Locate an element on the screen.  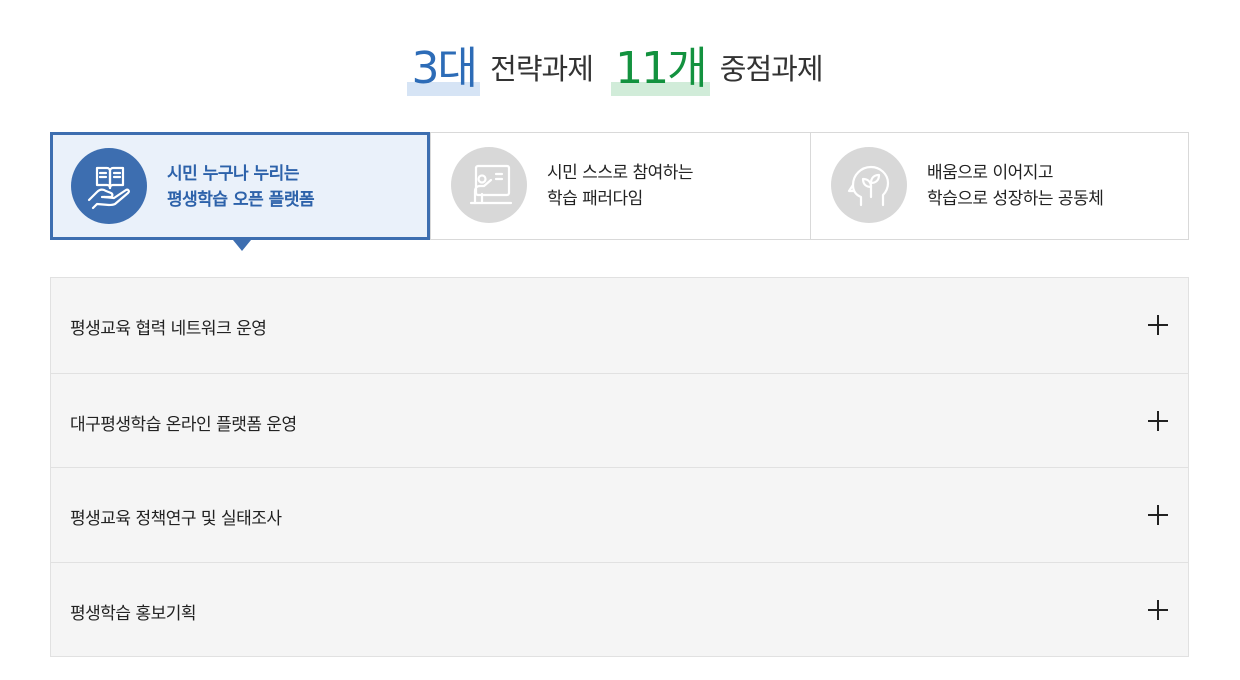
accordion-item-label: 평생교육 협력 네트워크 운영 is located at coordinates (168, 329).